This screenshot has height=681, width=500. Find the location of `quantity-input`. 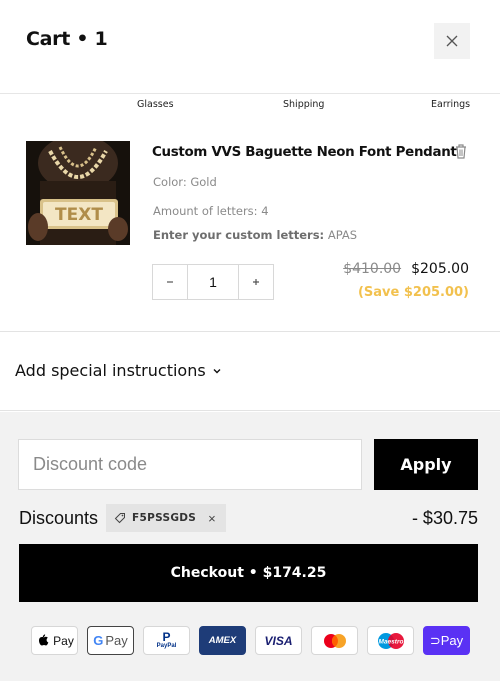

quantity-input is located at coordinates (213, 282).